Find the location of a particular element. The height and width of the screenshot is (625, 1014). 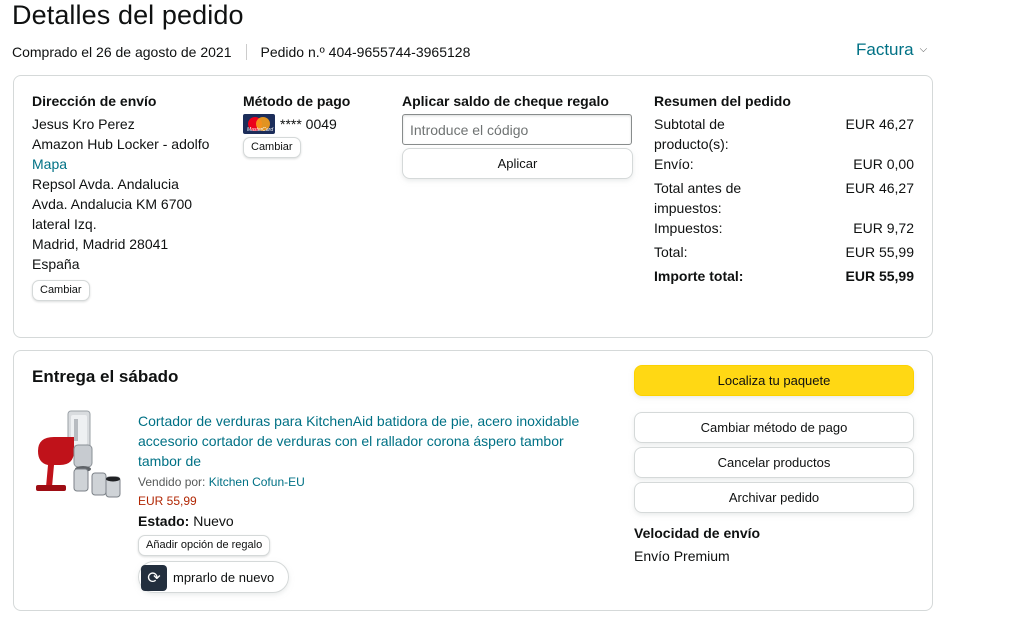

cancel-items-button: Cancelar productos is located at coordinates (774, 462).